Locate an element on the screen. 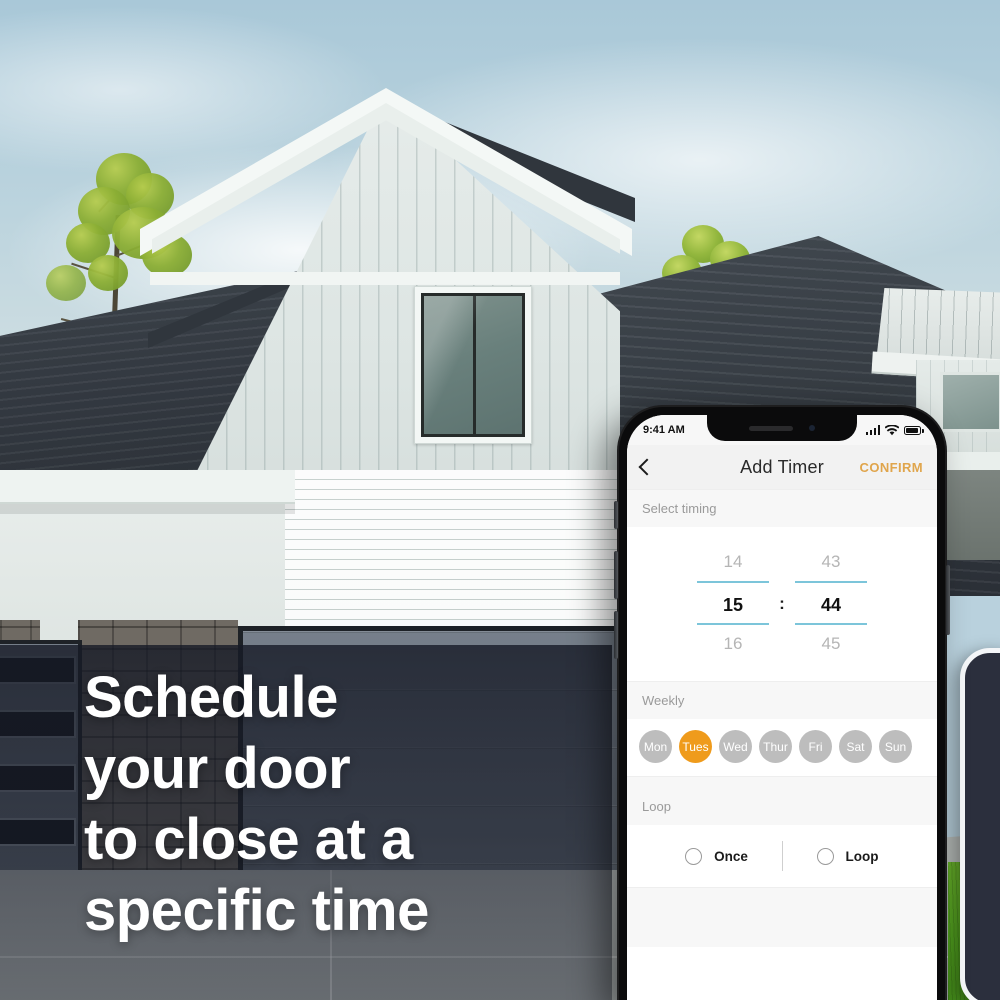  time-picker: 14 15 16 : 43 44 45 is located at coordinates (782, 604).